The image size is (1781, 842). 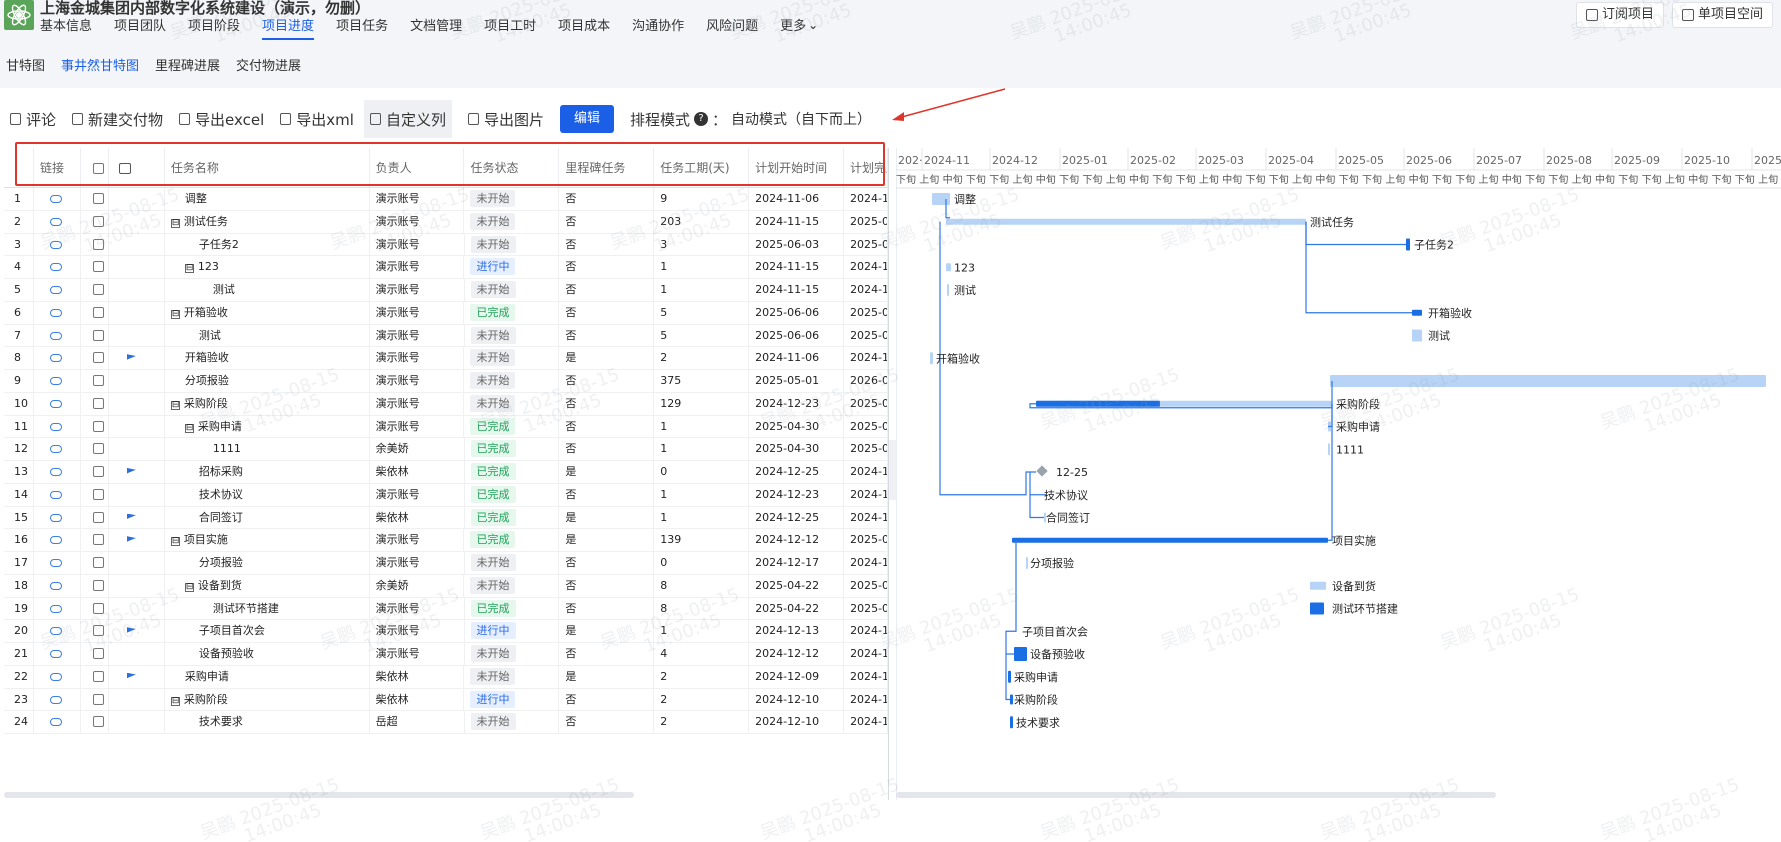 I want to click on table-row: 6 ⊟ 开箱验收 演示账号 已完成否 5 2025-06-06 2025-0, so click(x=446, y=313).